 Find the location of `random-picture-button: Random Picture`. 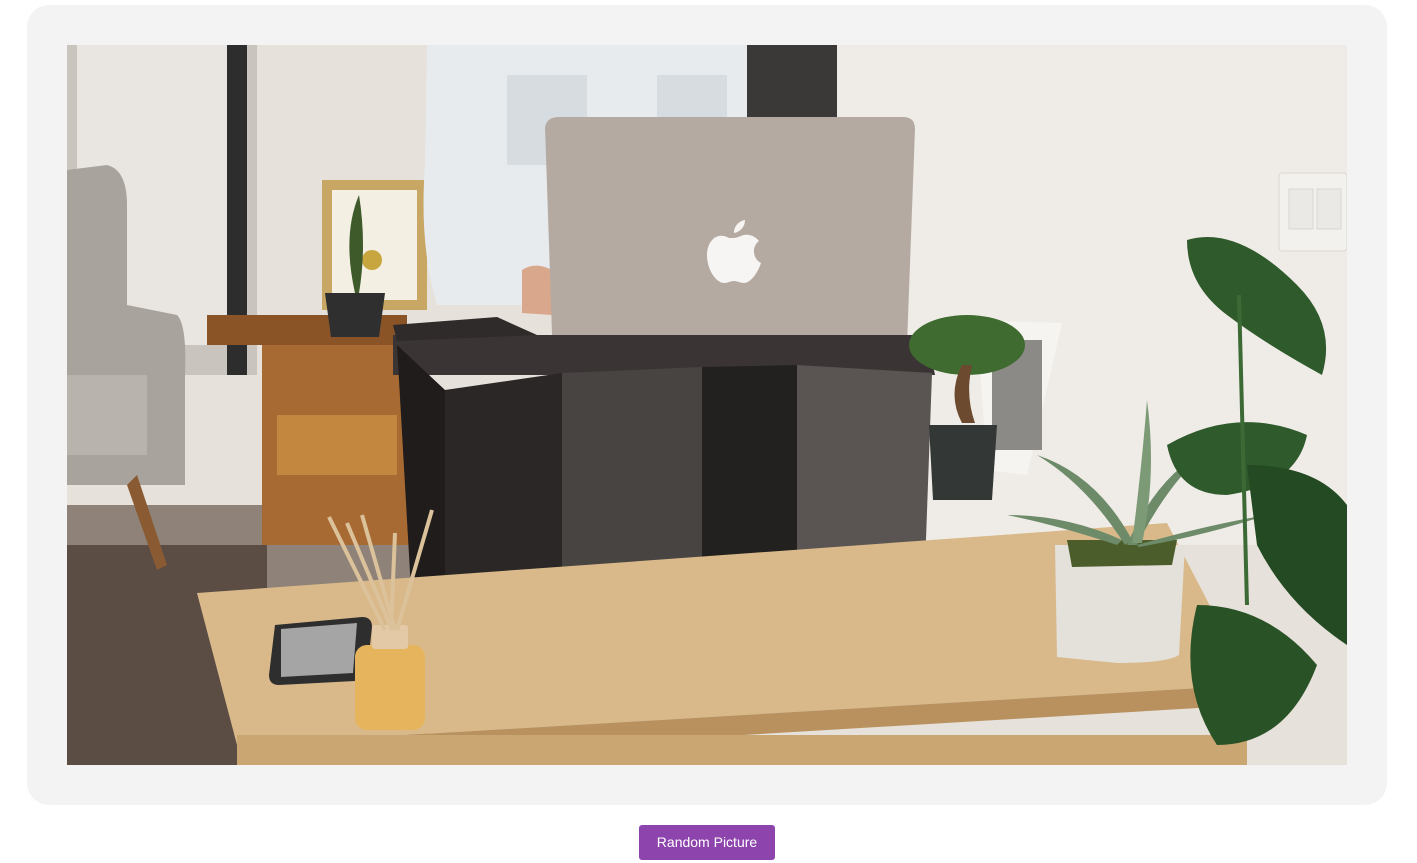

random-picture-button: Random Picture is located at coordinates (707, 842).